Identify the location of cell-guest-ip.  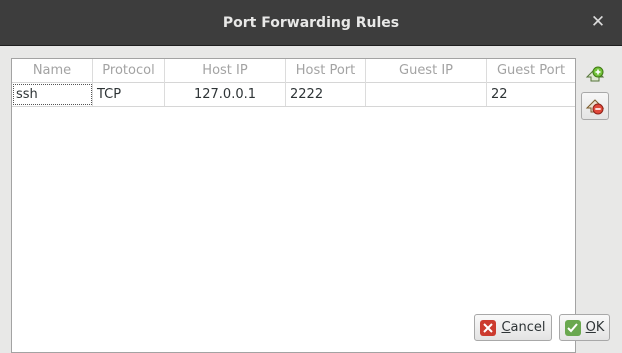
(426, 94).